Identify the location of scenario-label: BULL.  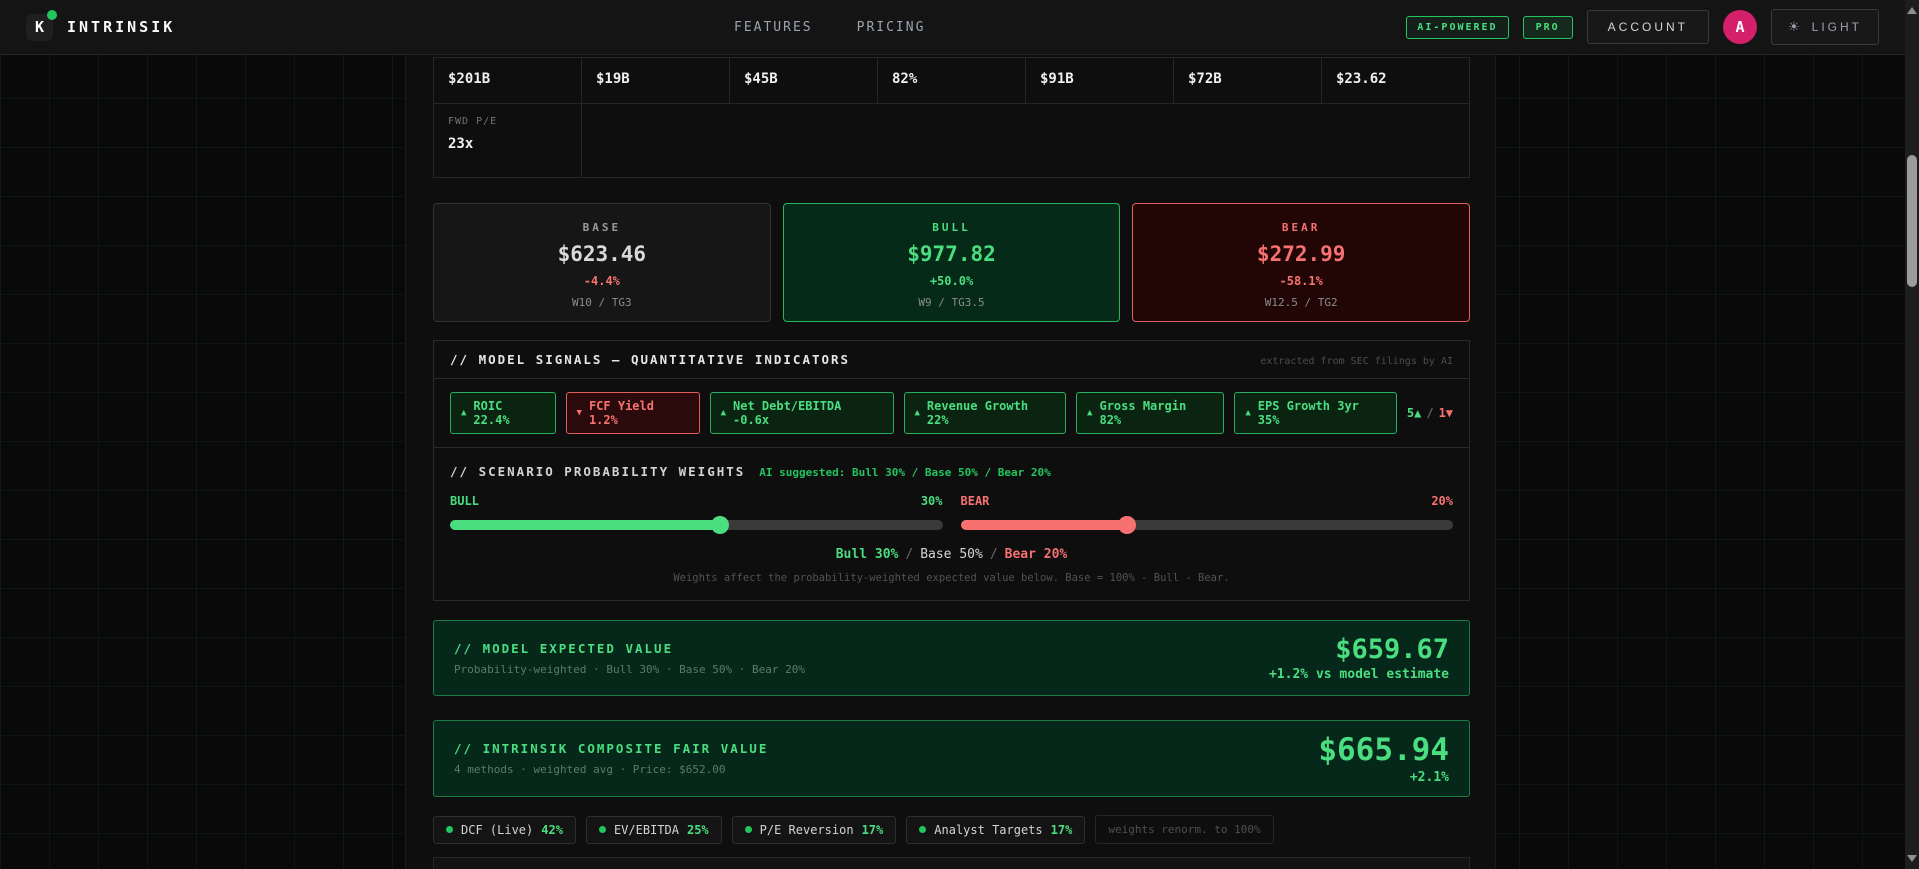
(951, 227).